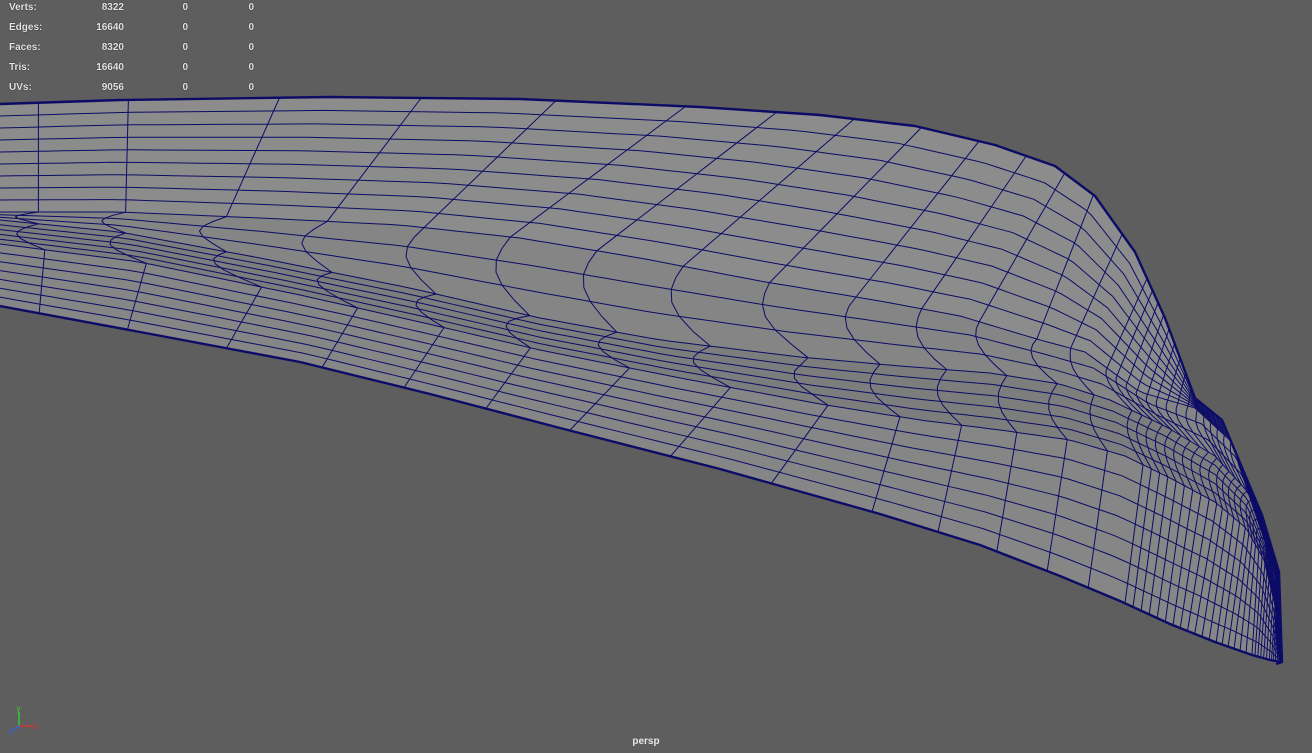 Image resolution: width=1312 pixels, height=753 pixels. What do you see at coordinates (135, 10) in the screenshot?
I see `hud-row-verts: Verts: 8322 0 0` at bounding box center [135, 10].